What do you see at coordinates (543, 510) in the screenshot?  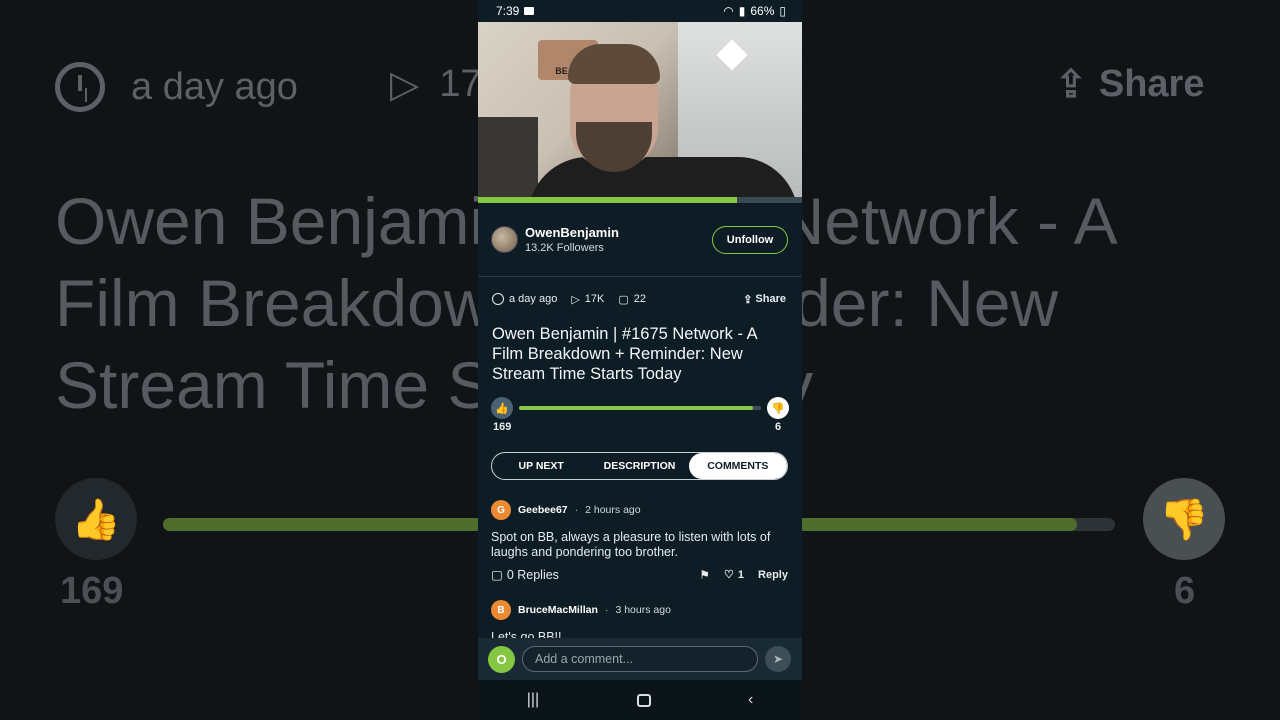 I see `commenter-name: Geebee67` at bounding box center [543, 510].